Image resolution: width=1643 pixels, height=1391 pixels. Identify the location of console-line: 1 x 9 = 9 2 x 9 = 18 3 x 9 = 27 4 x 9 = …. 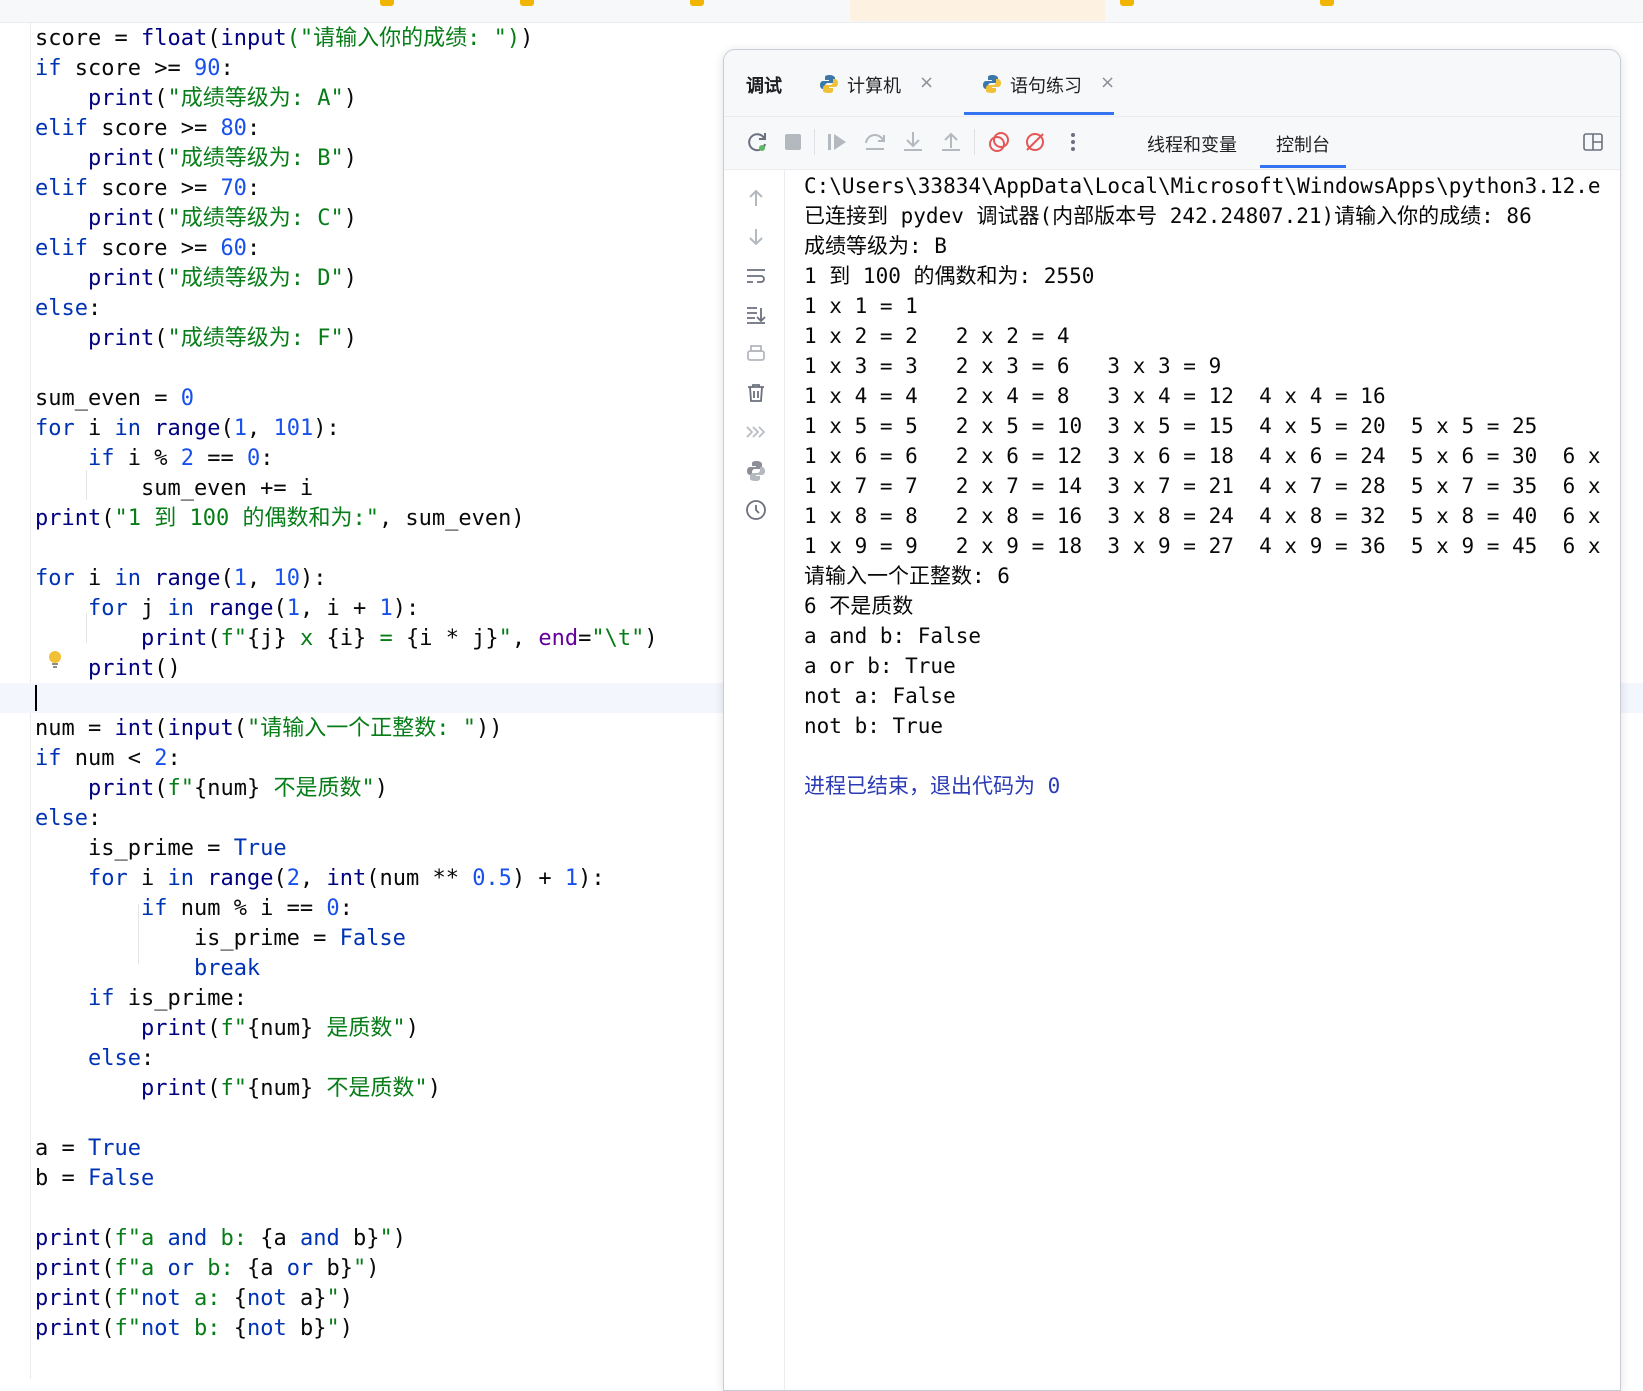
(1202, 546).